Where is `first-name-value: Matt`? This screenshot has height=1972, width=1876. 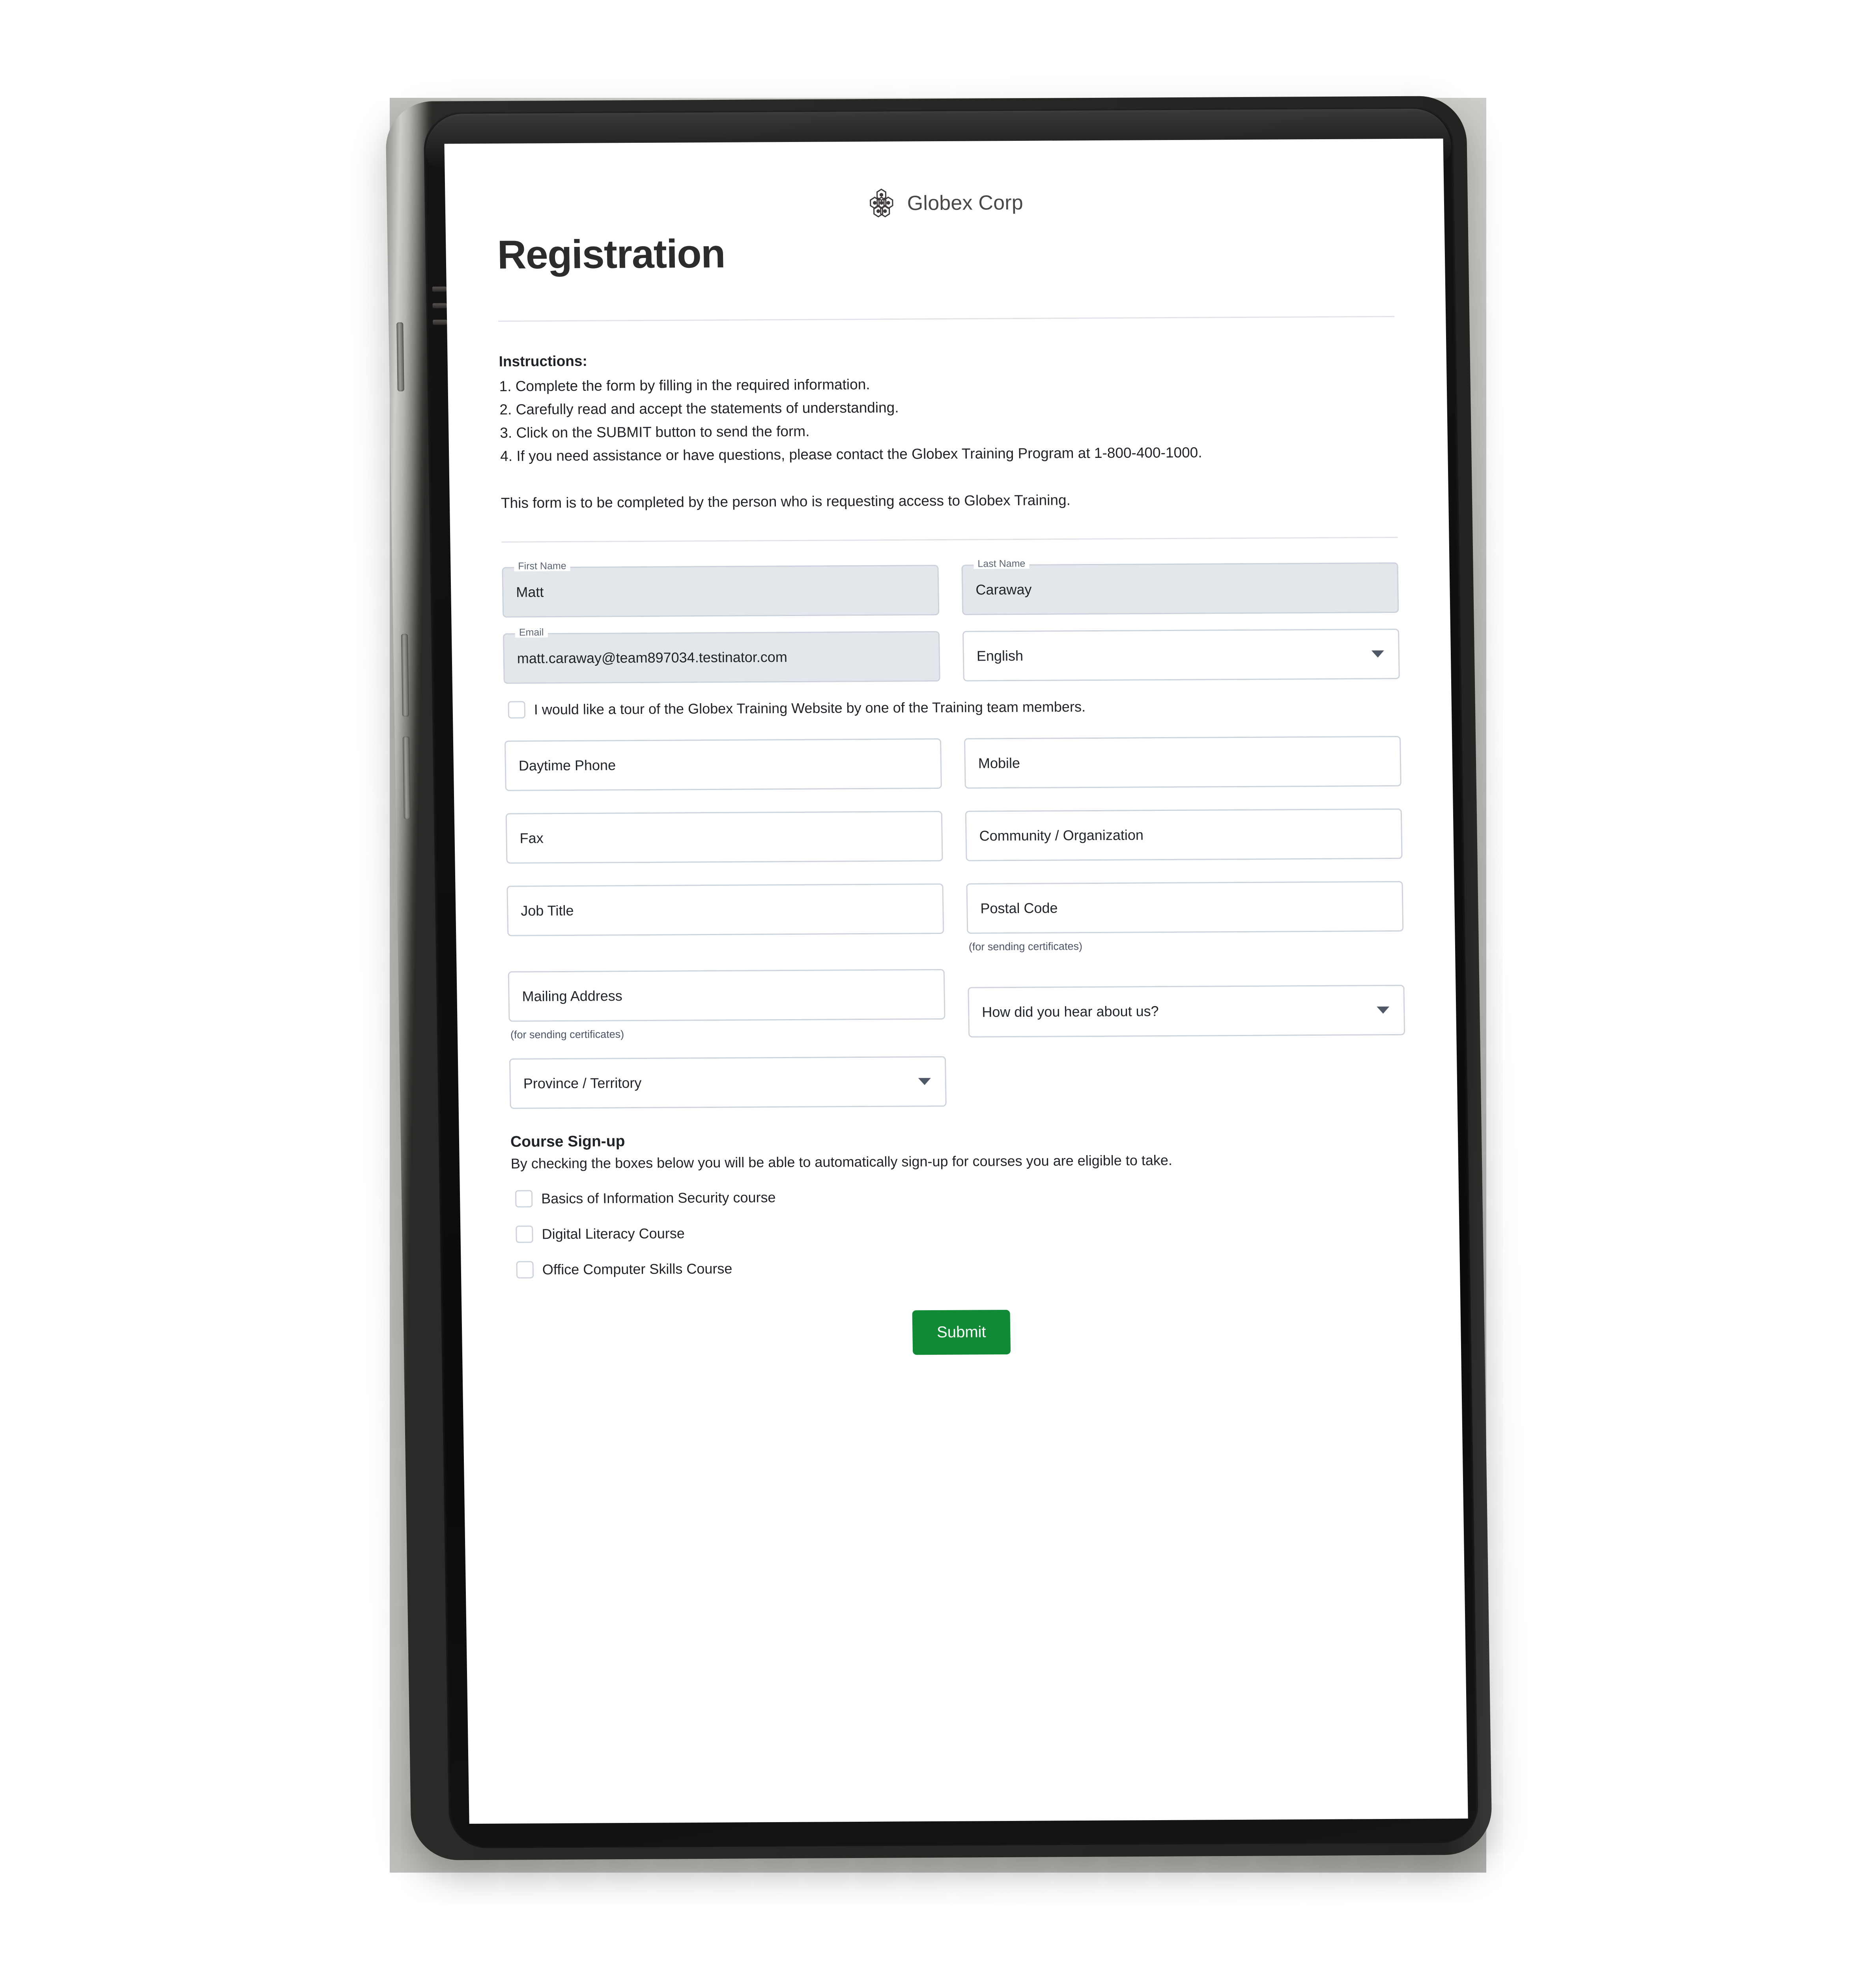 first-name-value: Matt is located at coordinates (530, 592).